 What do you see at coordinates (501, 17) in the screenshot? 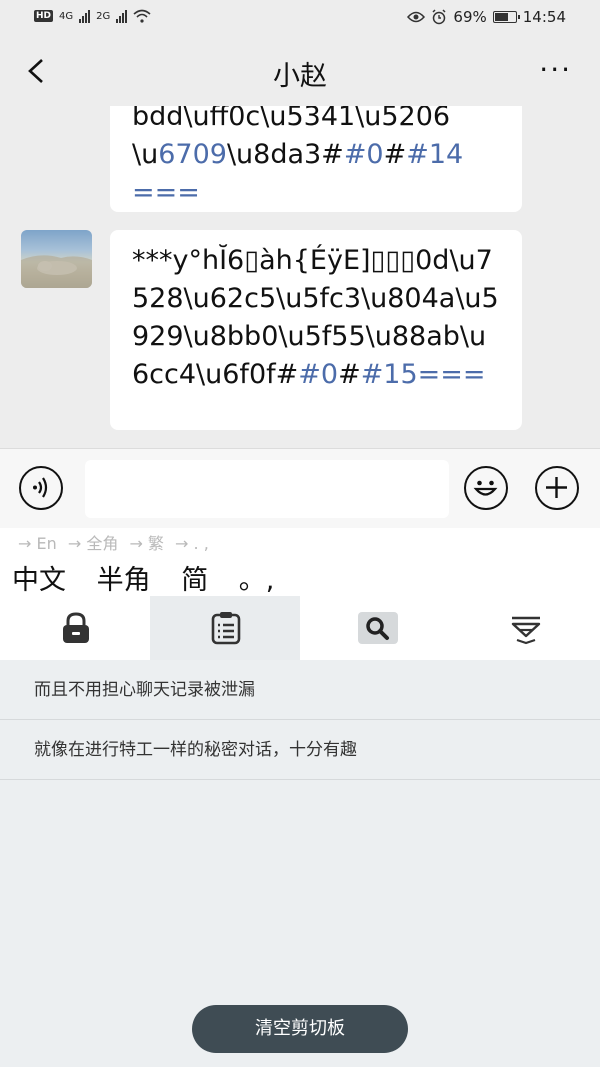
I see `battery-fill` at bounding box center [501, 17].